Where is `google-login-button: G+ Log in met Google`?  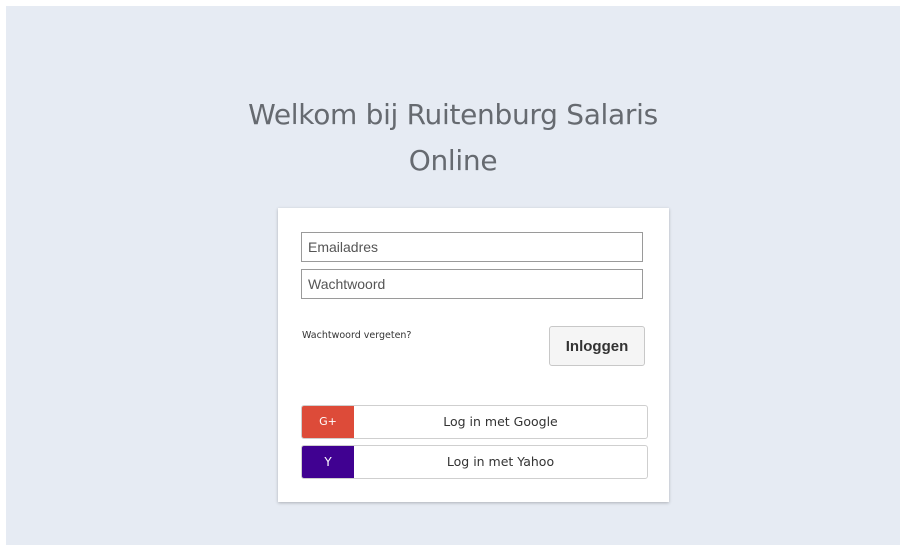 google-login-button: G+ Log in met Google is located at coordinates (474, 422).